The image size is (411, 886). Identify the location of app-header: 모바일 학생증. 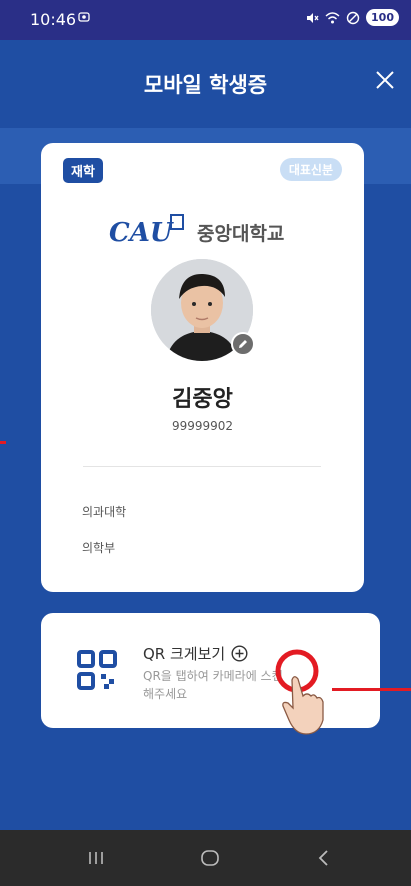
(205, 84).